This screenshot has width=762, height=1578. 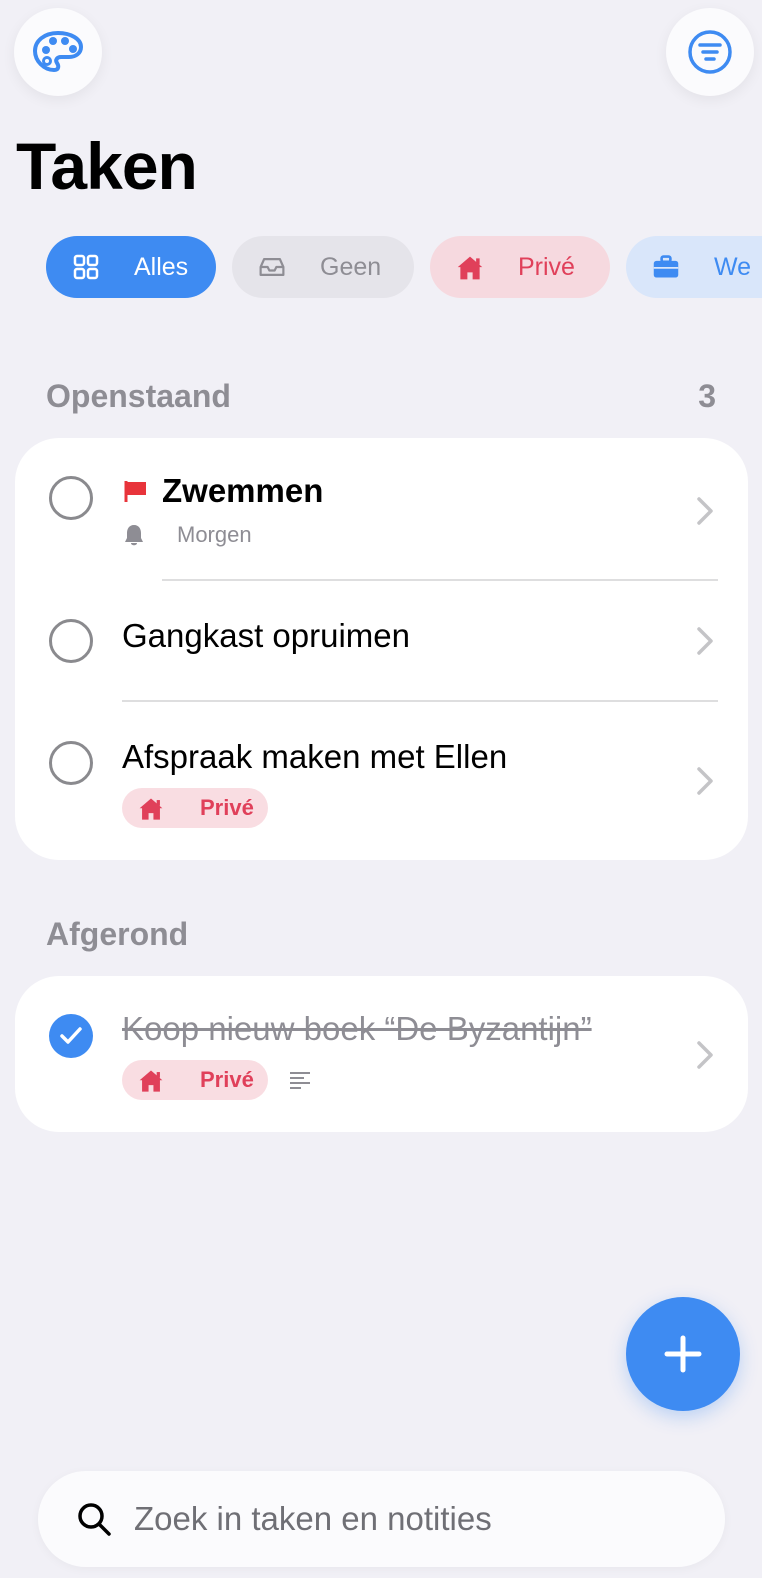 I want to click on filter-chip-private: Privé, so click(x=520, y=267).